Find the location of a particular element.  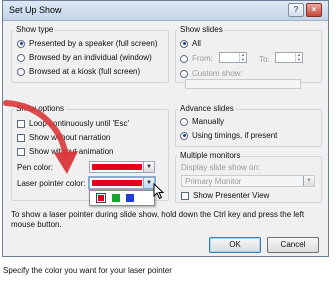

ok-button: OK is located at coordinates (235, 245).